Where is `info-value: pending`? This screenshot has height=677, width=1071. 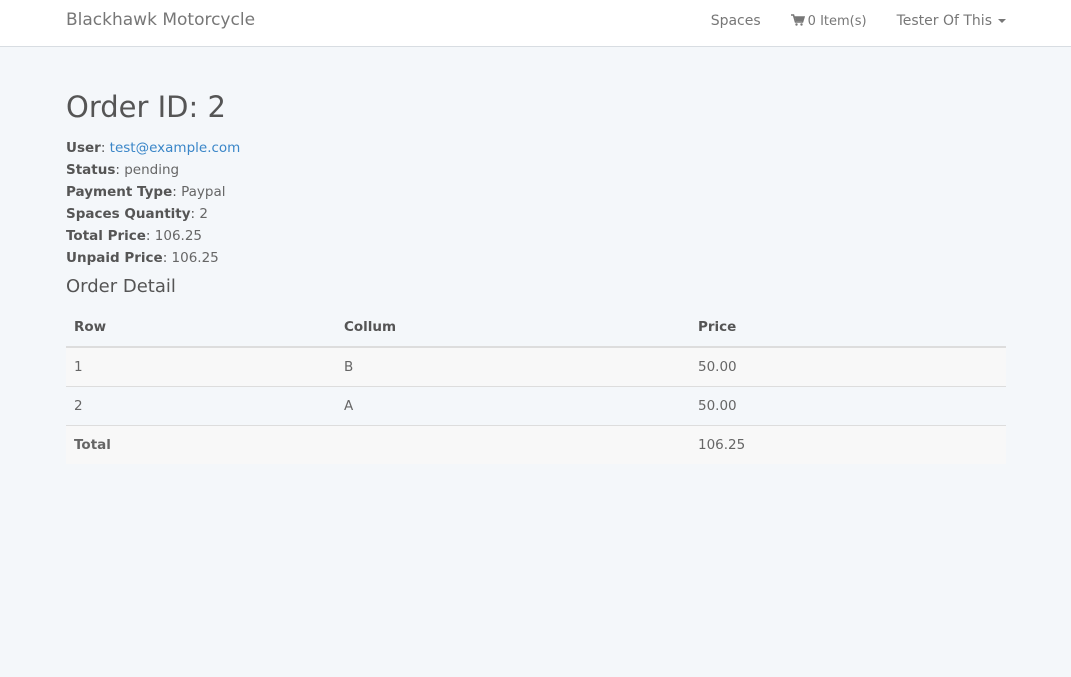
info-value: pending is located at coordinates (152, 170).